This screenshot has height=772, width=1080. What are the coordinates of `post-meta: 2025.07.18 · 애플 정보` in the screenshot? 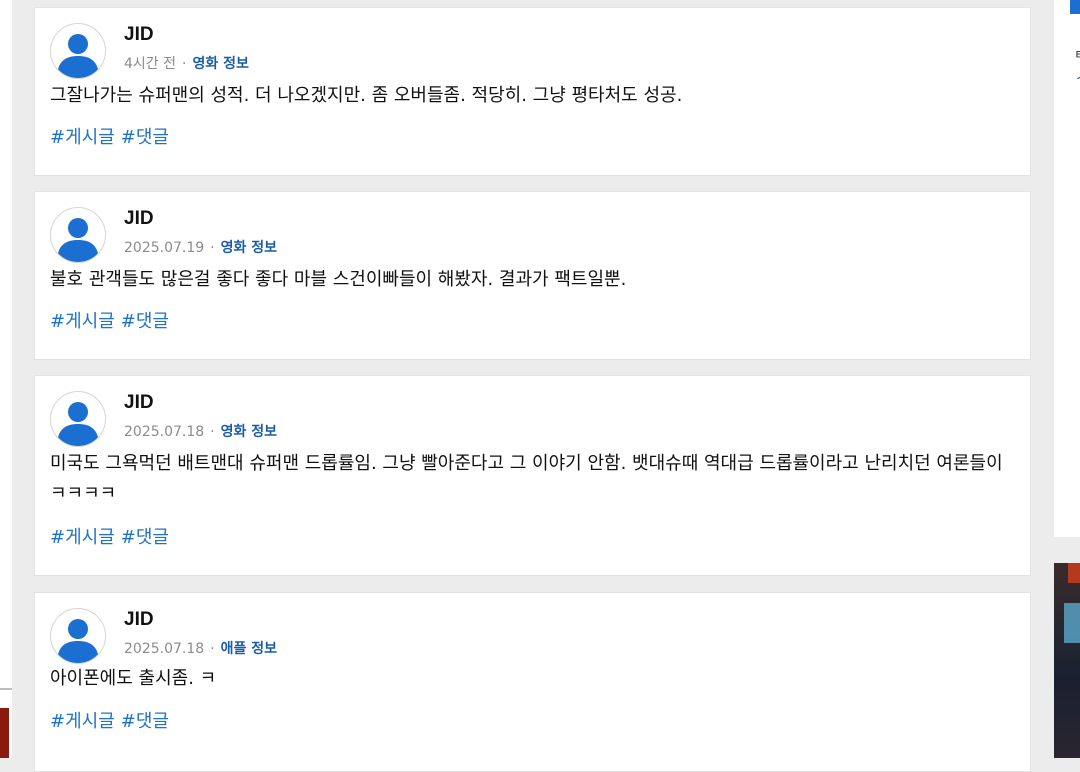 It's located at (200, 648).